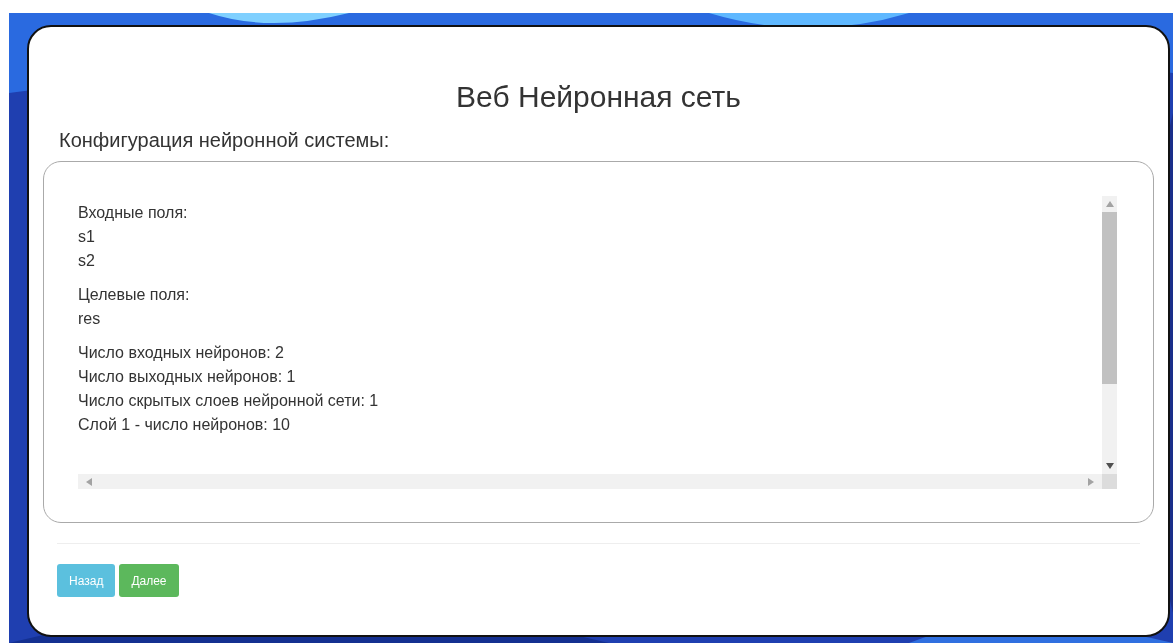  What do you see at coordinates (134, 295) in the screenshot?
I see `config-line: Целевые поля:` at bounding box center [134, 295].